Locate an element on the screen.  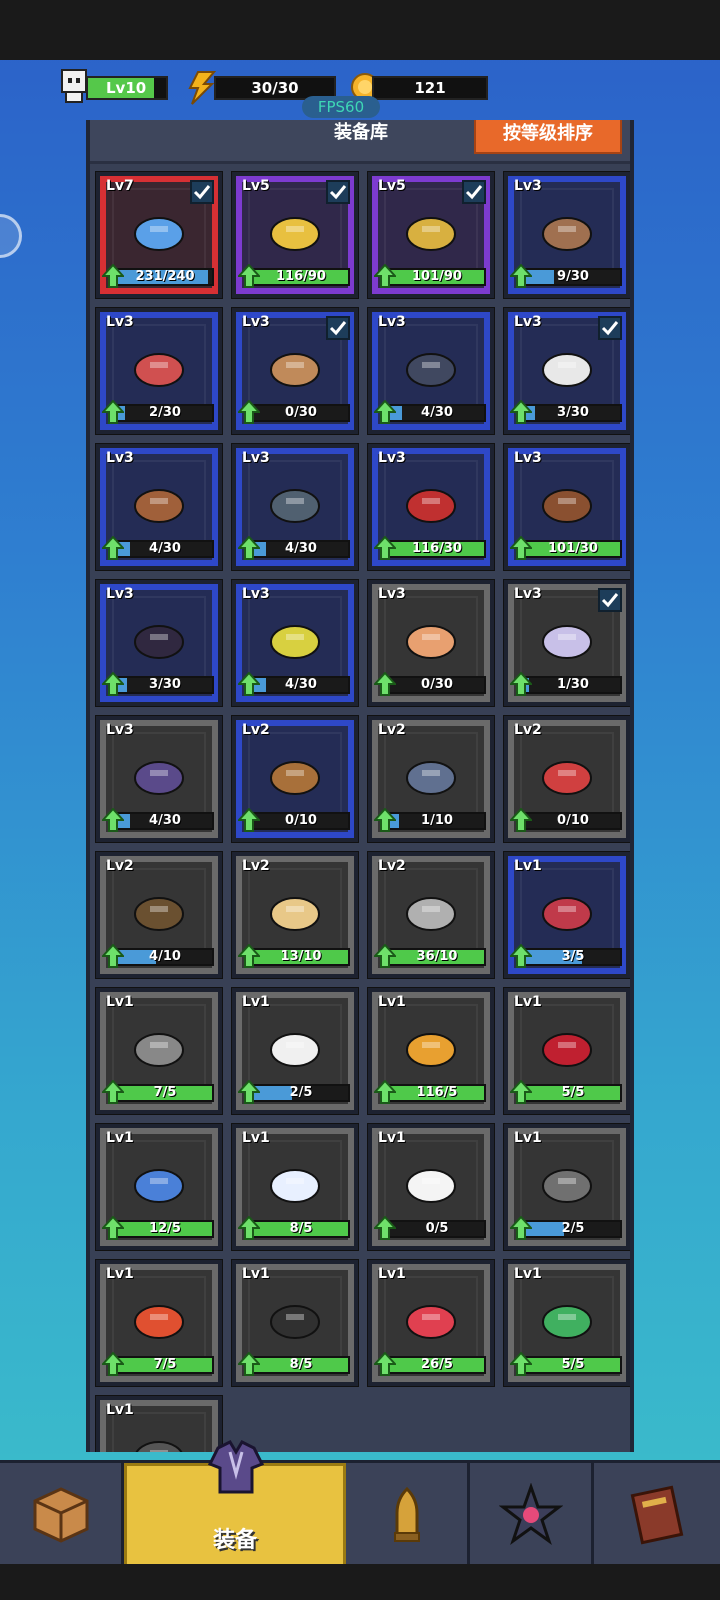
item-level: Lv1 is located at coordinates (392, 1002).